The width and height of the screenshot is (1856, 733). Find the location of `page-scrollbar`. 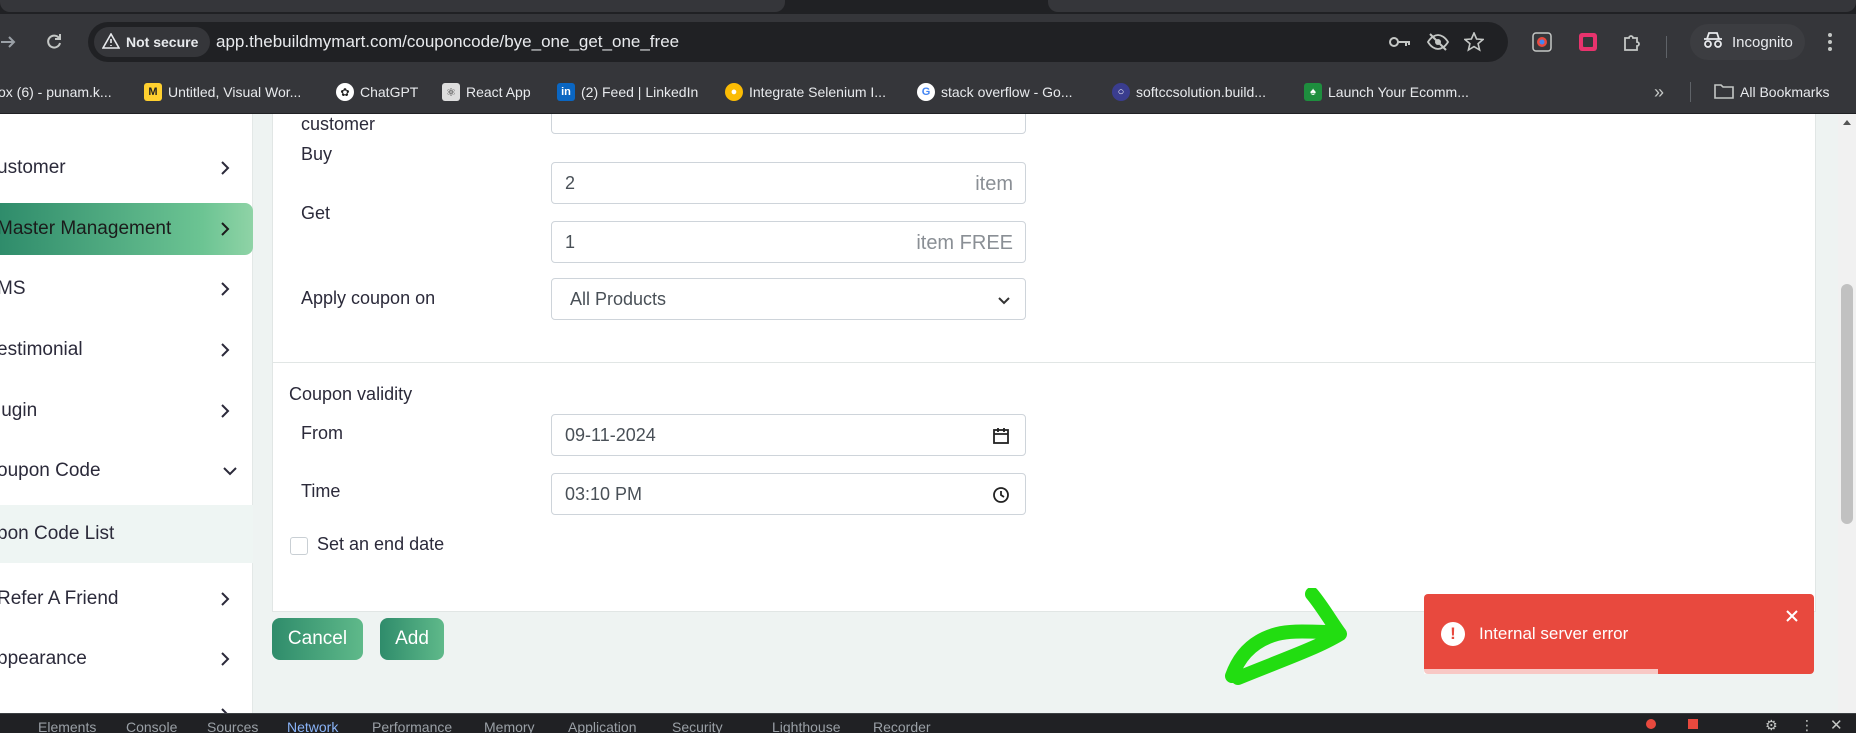

page-scrollbar is located at coordinates (1847, 413).